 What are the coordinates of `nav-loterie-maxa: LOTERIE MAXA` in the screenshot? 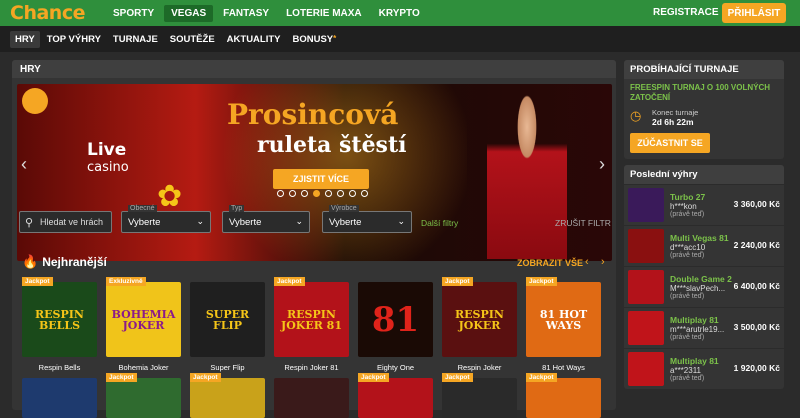 It's located at (324, 13).